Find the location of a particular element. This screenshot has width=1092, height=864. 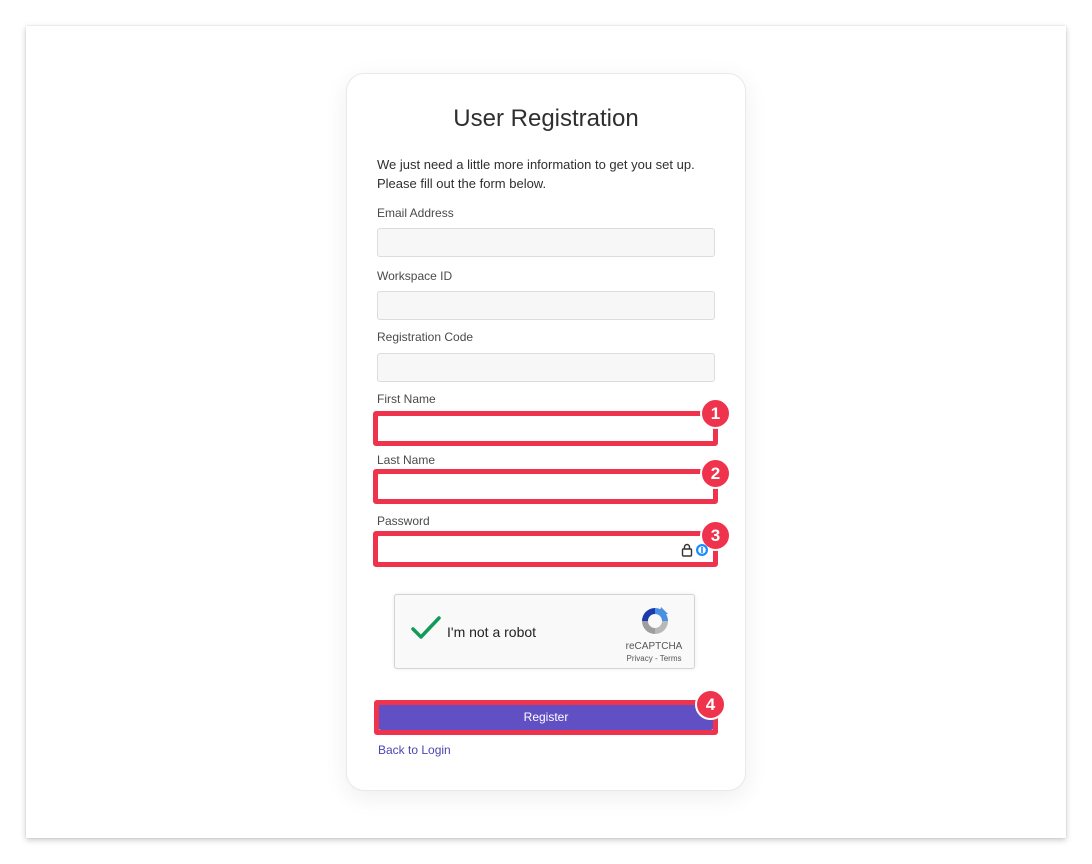

lock-icon is located at coordinates (696, 550).